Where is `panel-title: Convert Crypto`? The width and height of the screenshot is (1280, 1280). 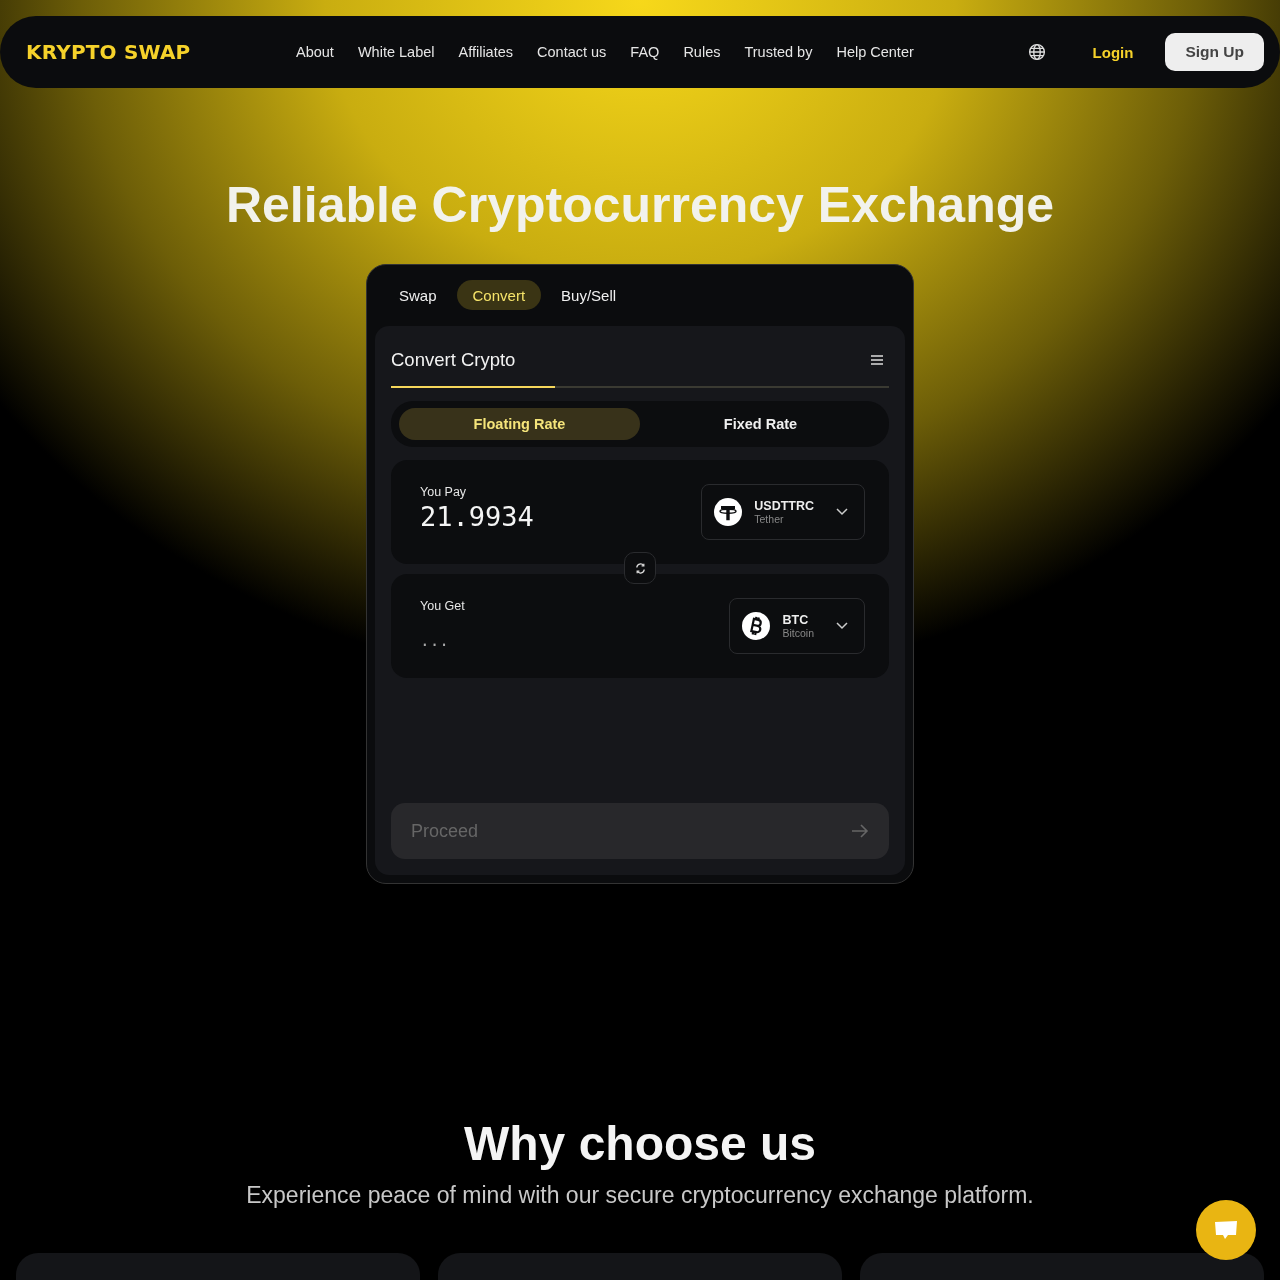
panel-title: Convert Crypto is located at coordinates (453, 360).